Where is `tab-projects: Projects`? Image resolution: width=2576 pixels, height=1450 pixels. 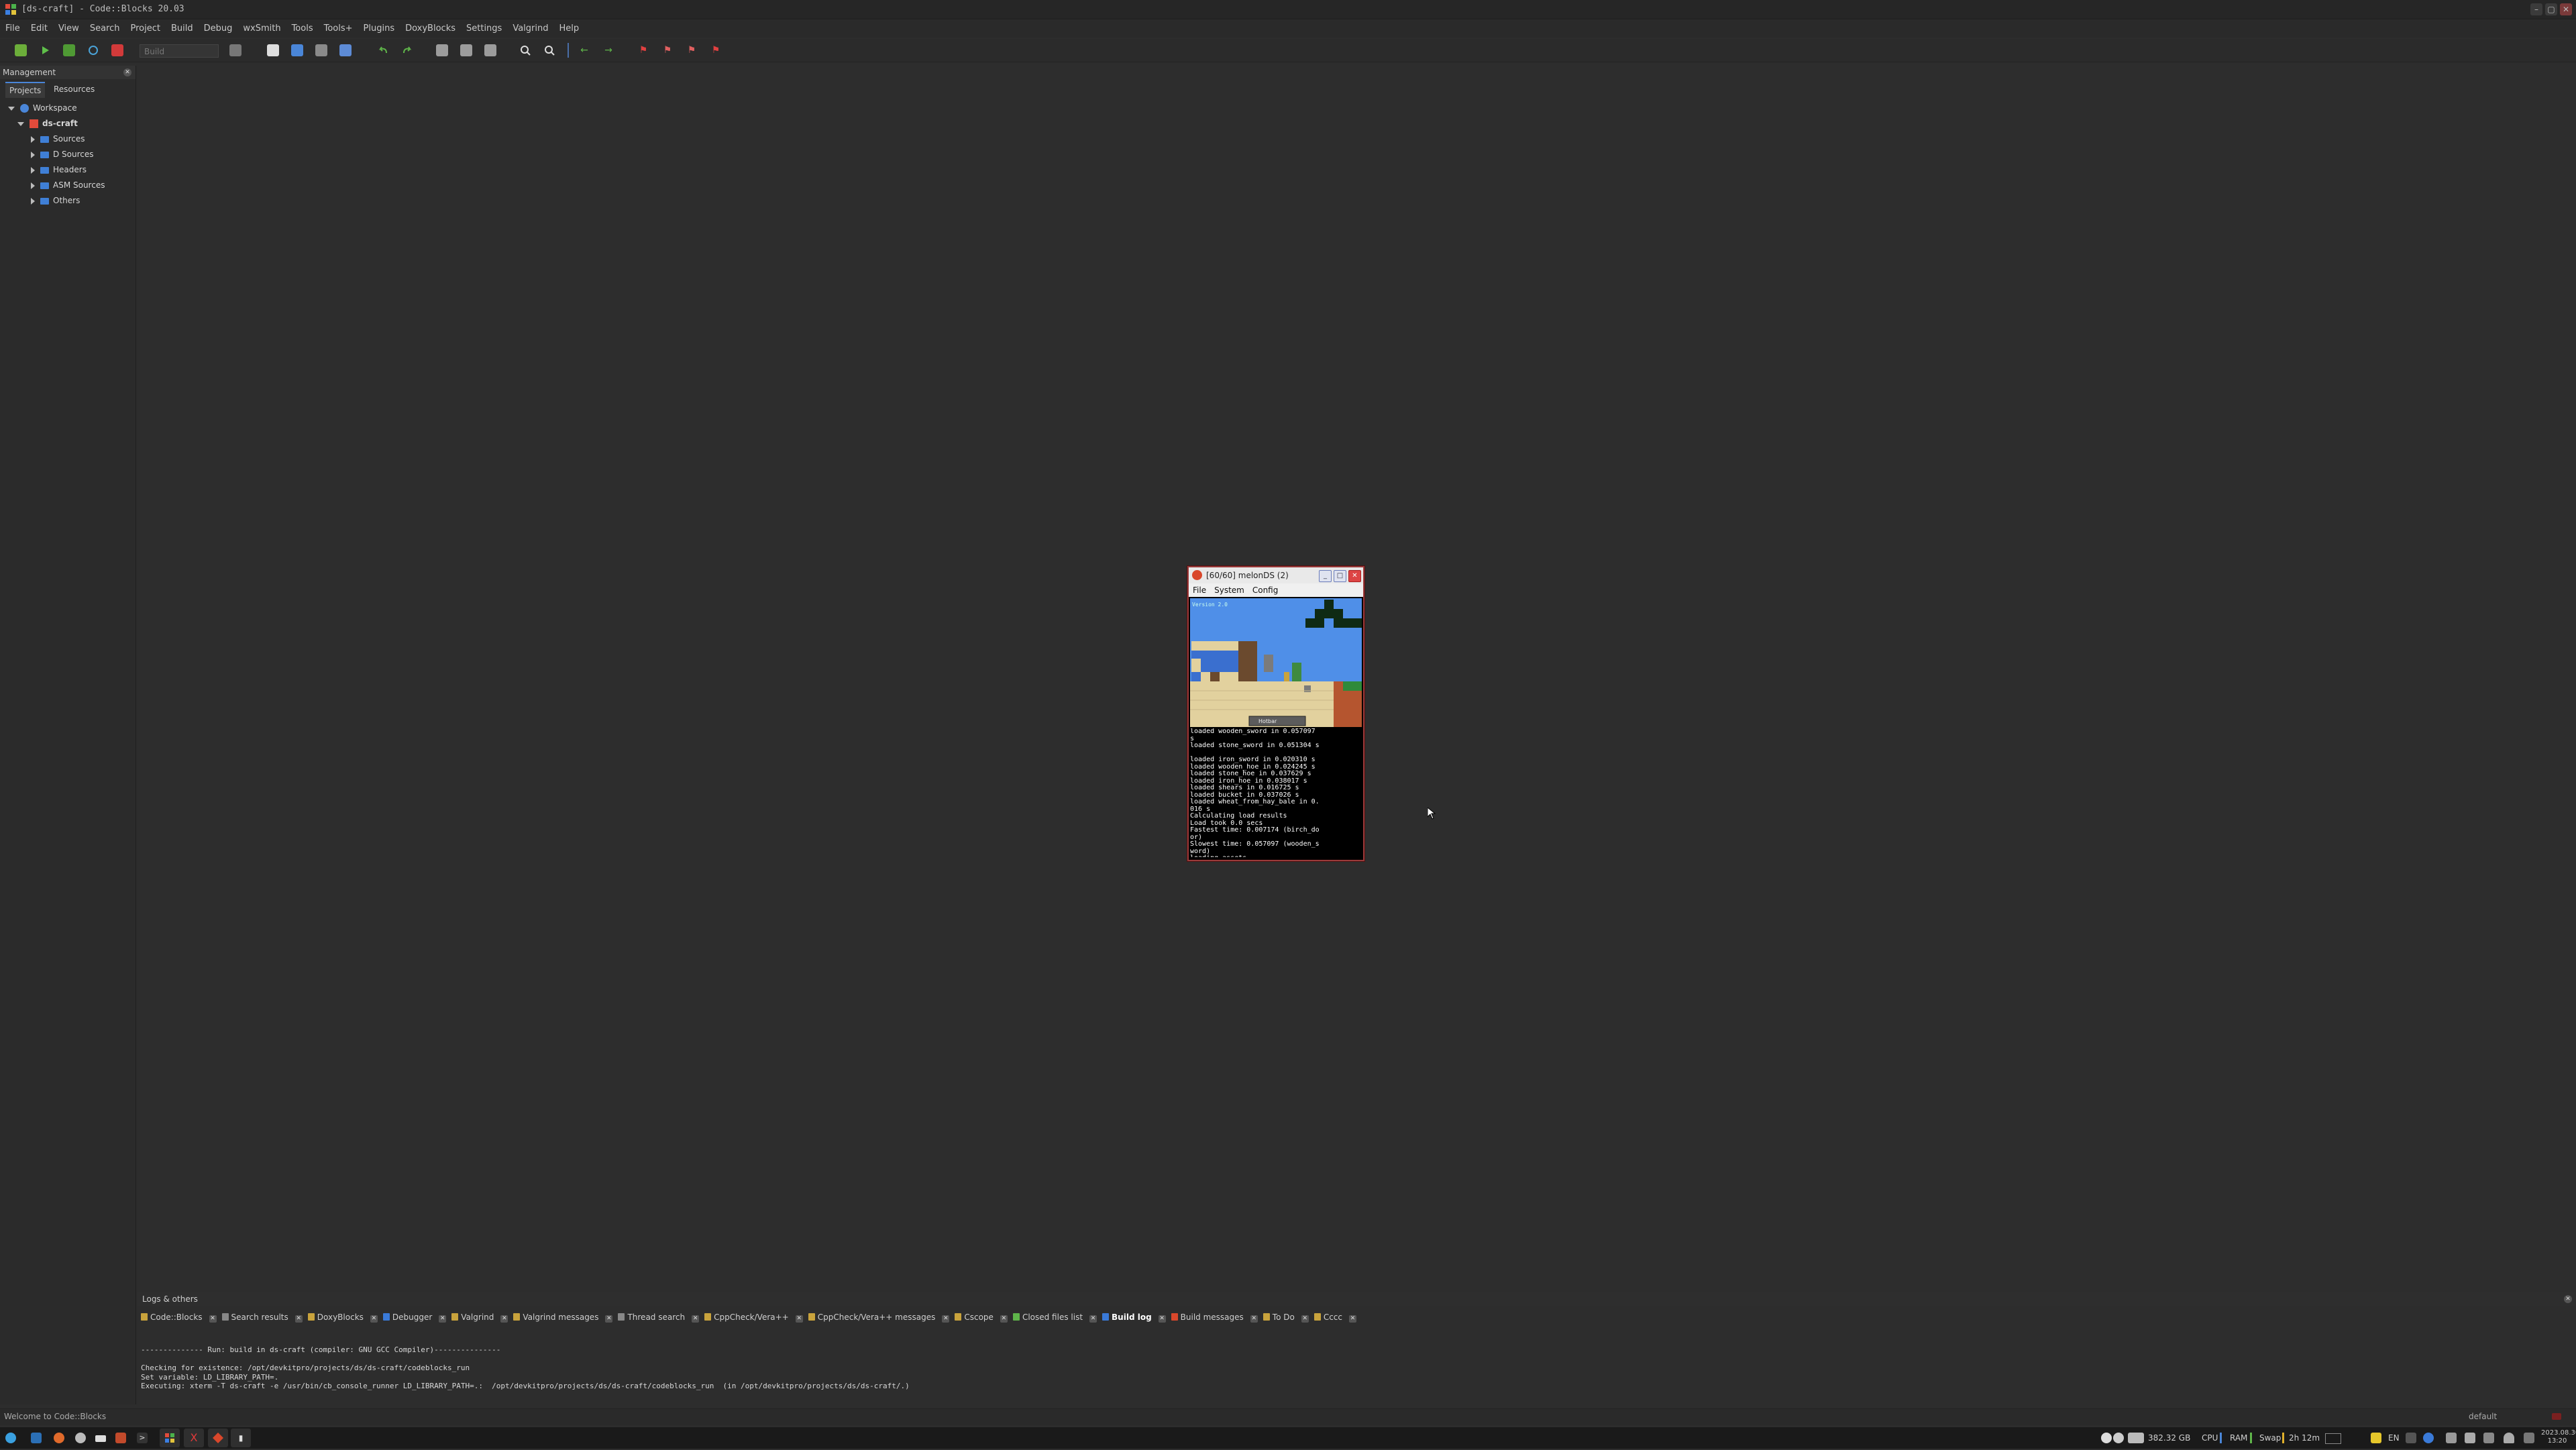
tab-projects: Projects is located at coordinates (25, 90).